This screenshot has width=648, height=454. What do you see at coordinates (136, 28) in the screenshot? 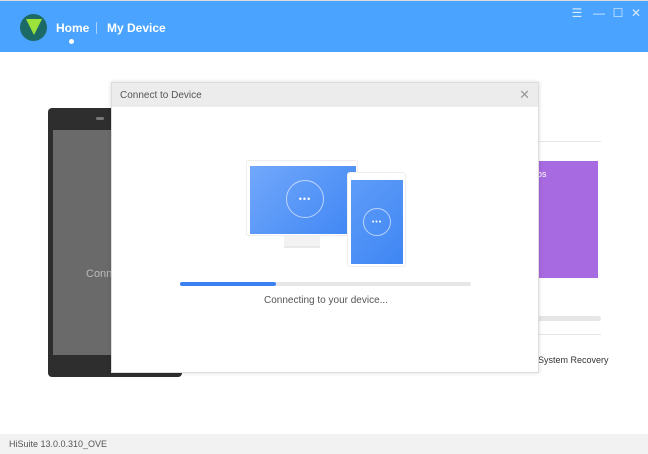
I see `tab-my-device: My Device` at bounding box center [136, 28].